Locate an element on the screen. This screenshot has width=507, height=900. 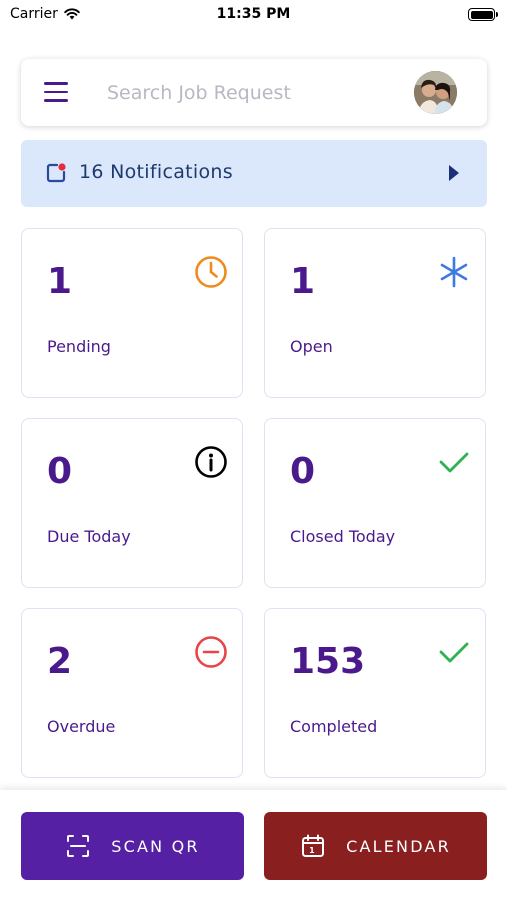
card-label: Overdue is located at coordinates (81, 726).